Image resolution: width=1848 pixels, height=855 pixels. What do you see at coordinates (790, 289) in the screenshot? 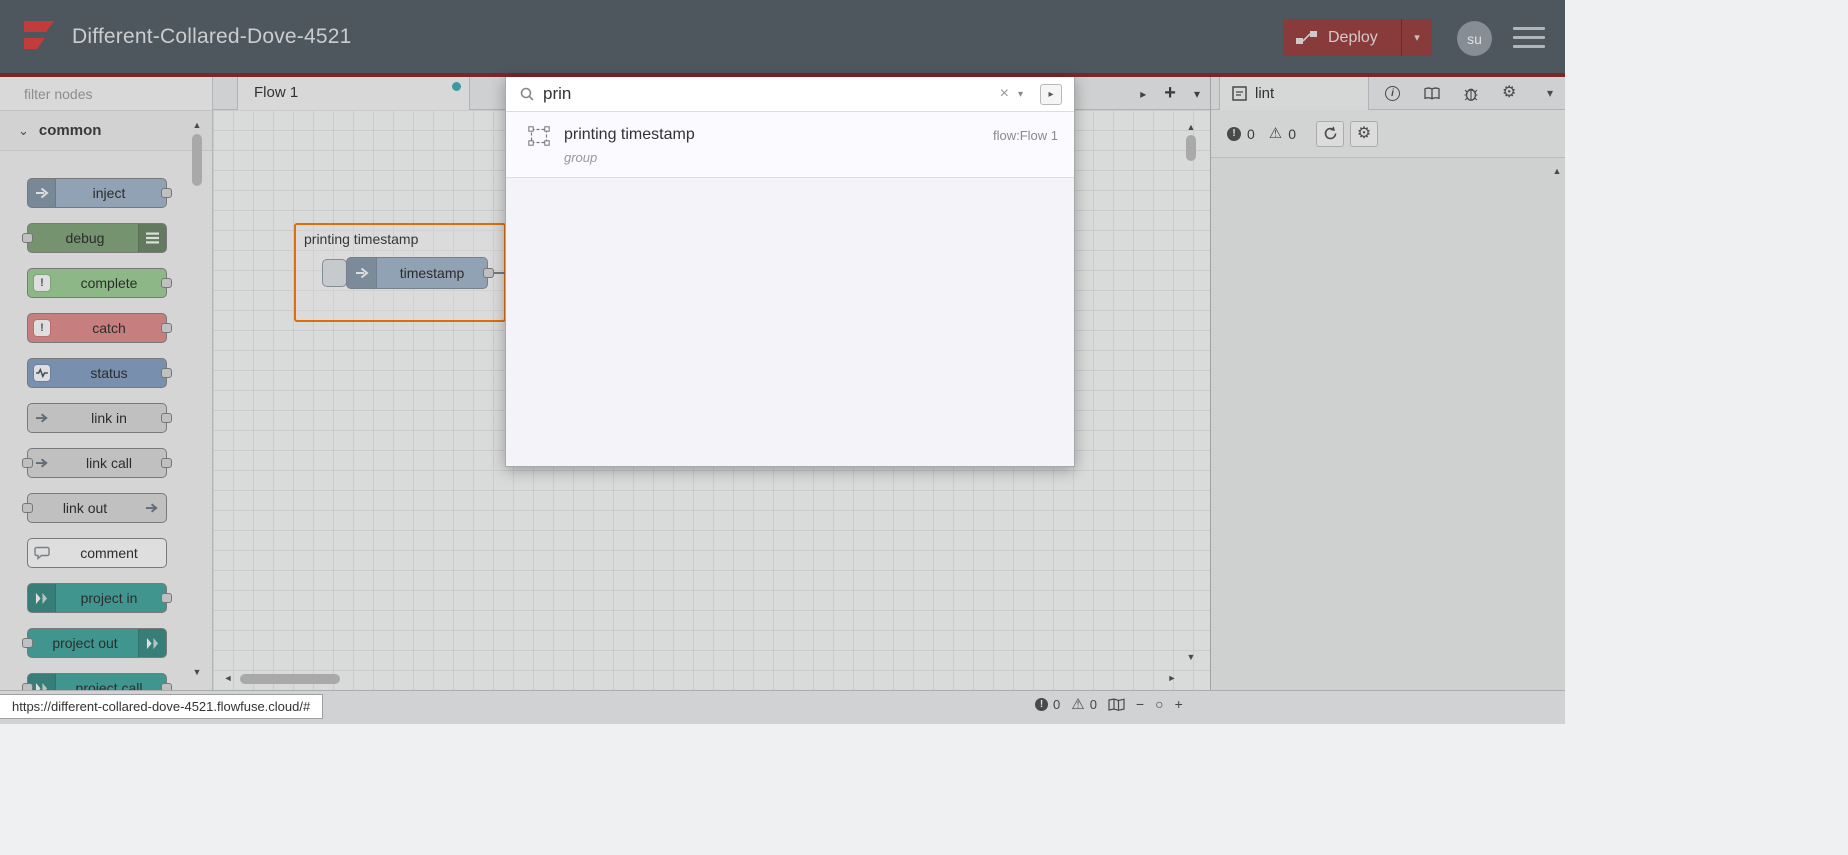
I see `search-results: printing timestamp group flow:Flow 1` at bounding box center [790, 289].